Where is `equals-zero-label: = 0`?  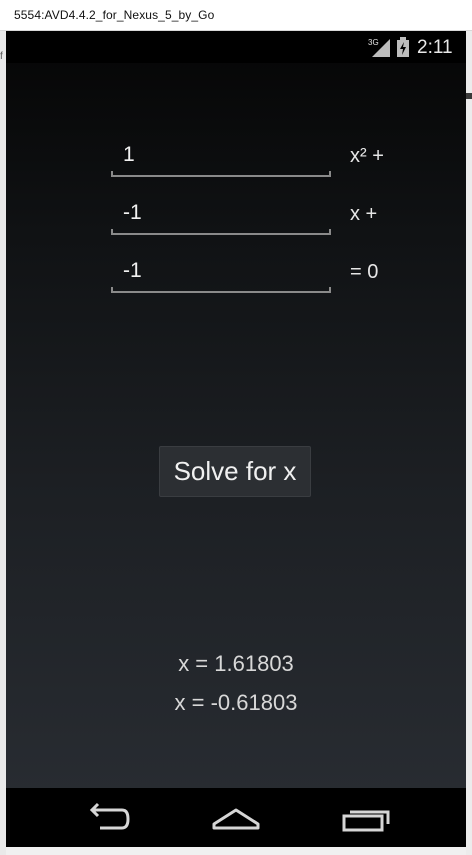 equals-zero-label: = 0 is located at coordinates (364, 272).